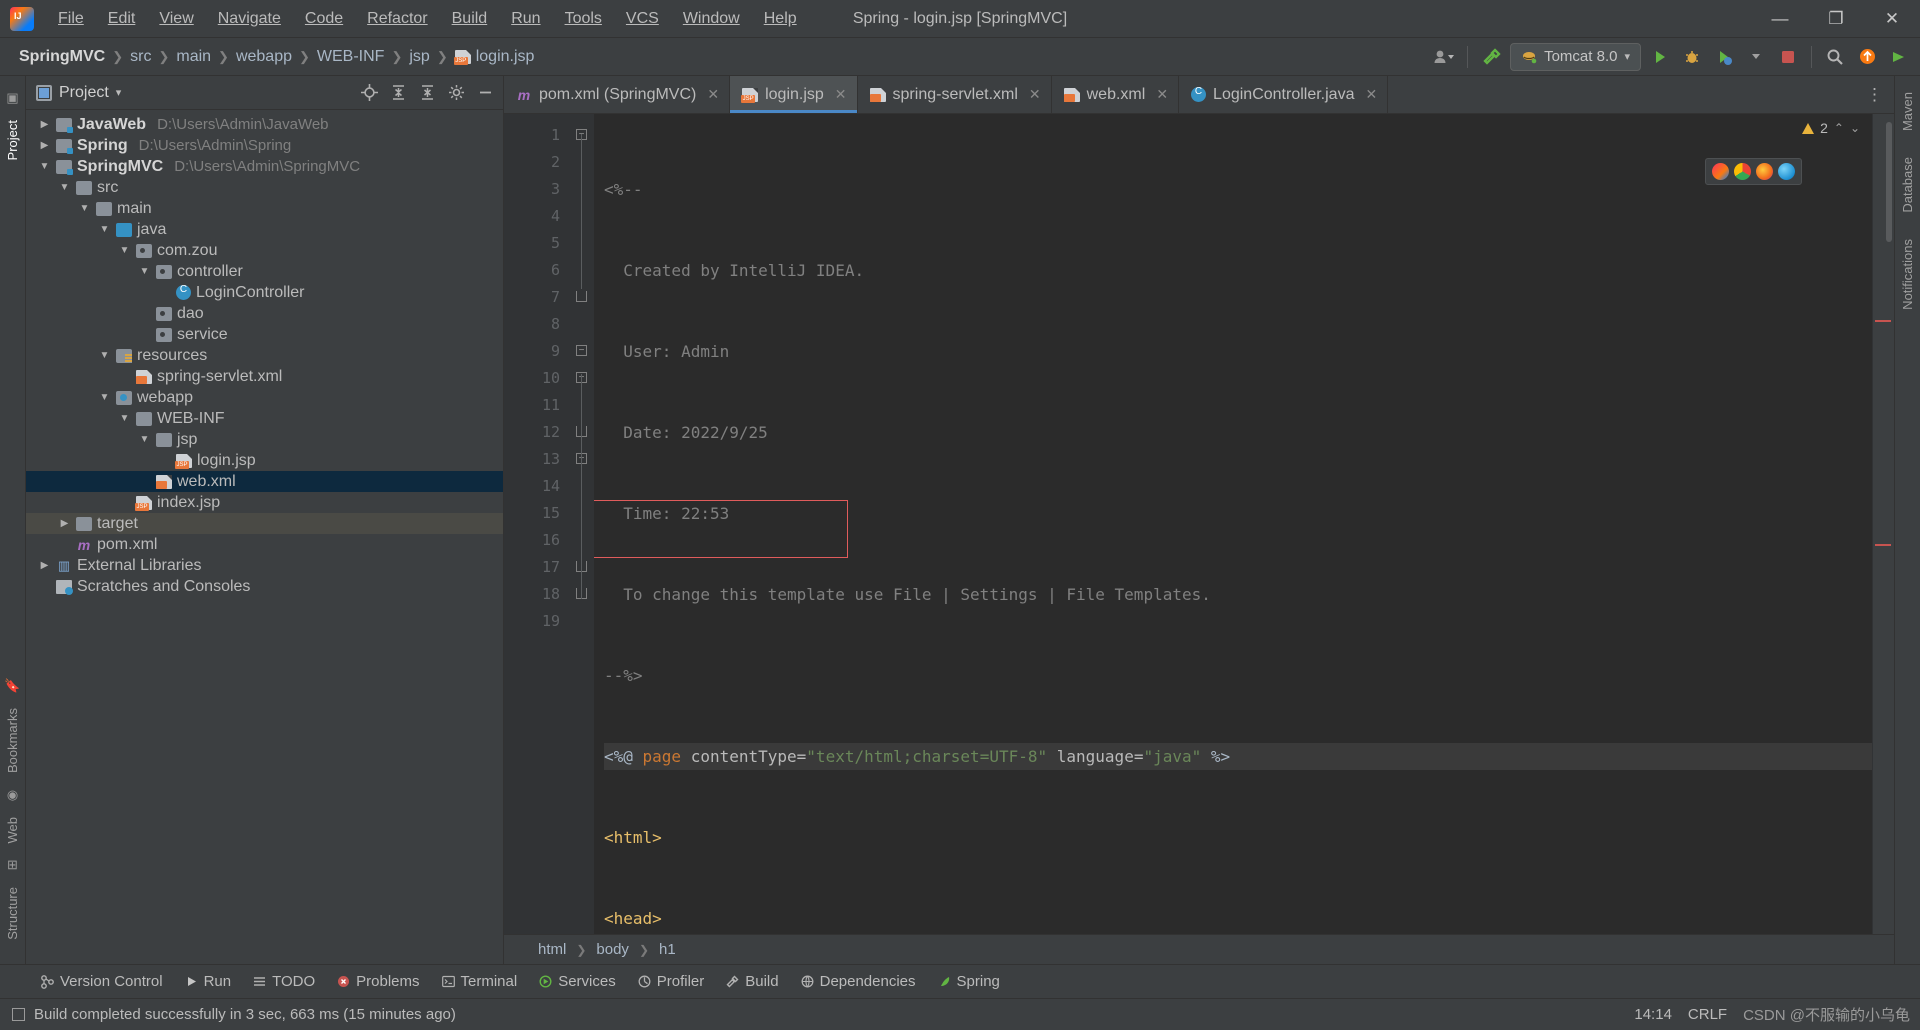 The width and height of the screenshot is (1920, 1030). I want to click on tree-node-webapp: ▼ webapp, so click(264, 397).